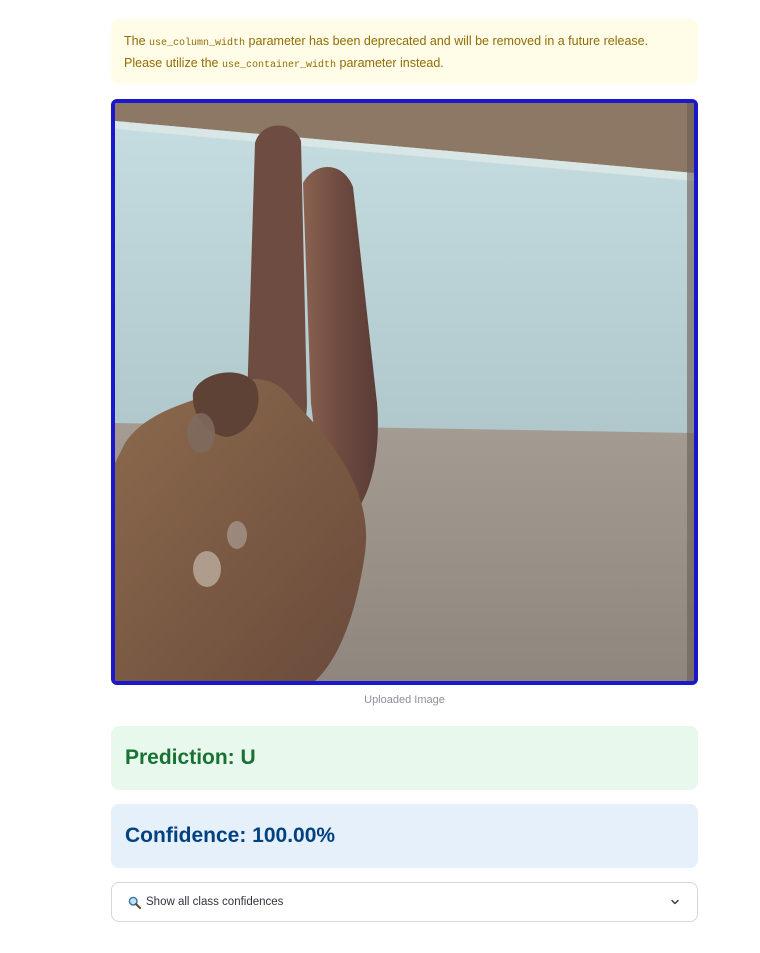  Describe the element at coordinates (190, 757) in the screenshot. I see `prediction-text: Prediction: U` at that location.